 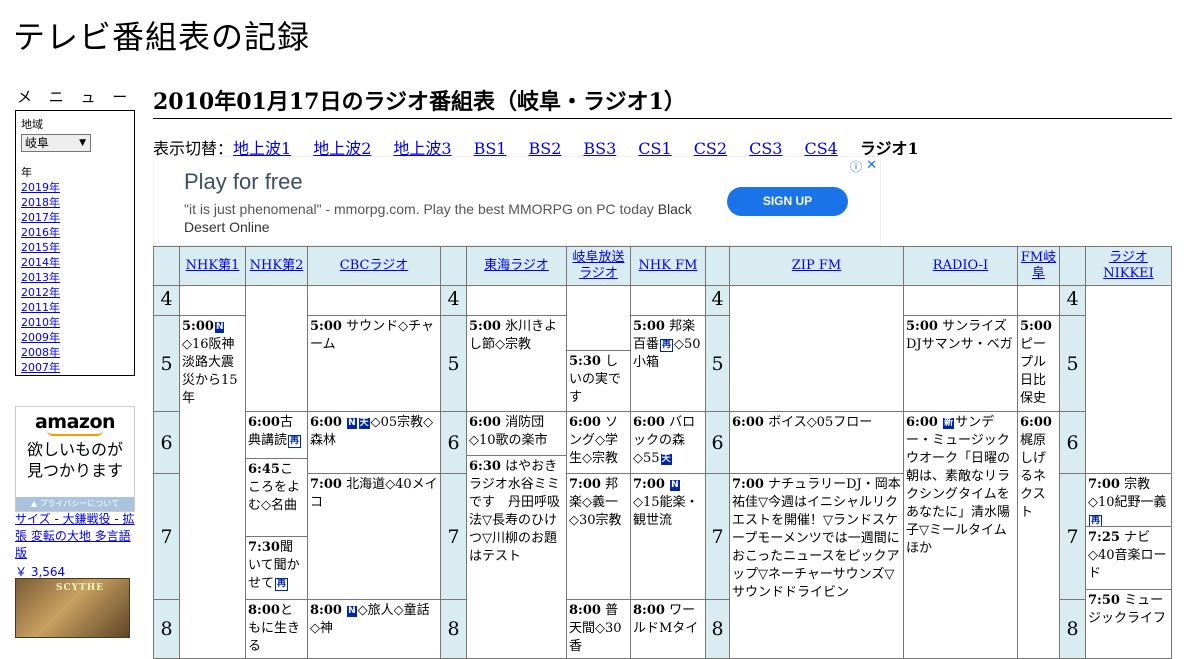 What do you see at coordinates (1128, 500) in the screenshot?
I see `program-nikkei-0700: 7:00 宗教◇10紀野一義再` at bounding box center [1128, 500].